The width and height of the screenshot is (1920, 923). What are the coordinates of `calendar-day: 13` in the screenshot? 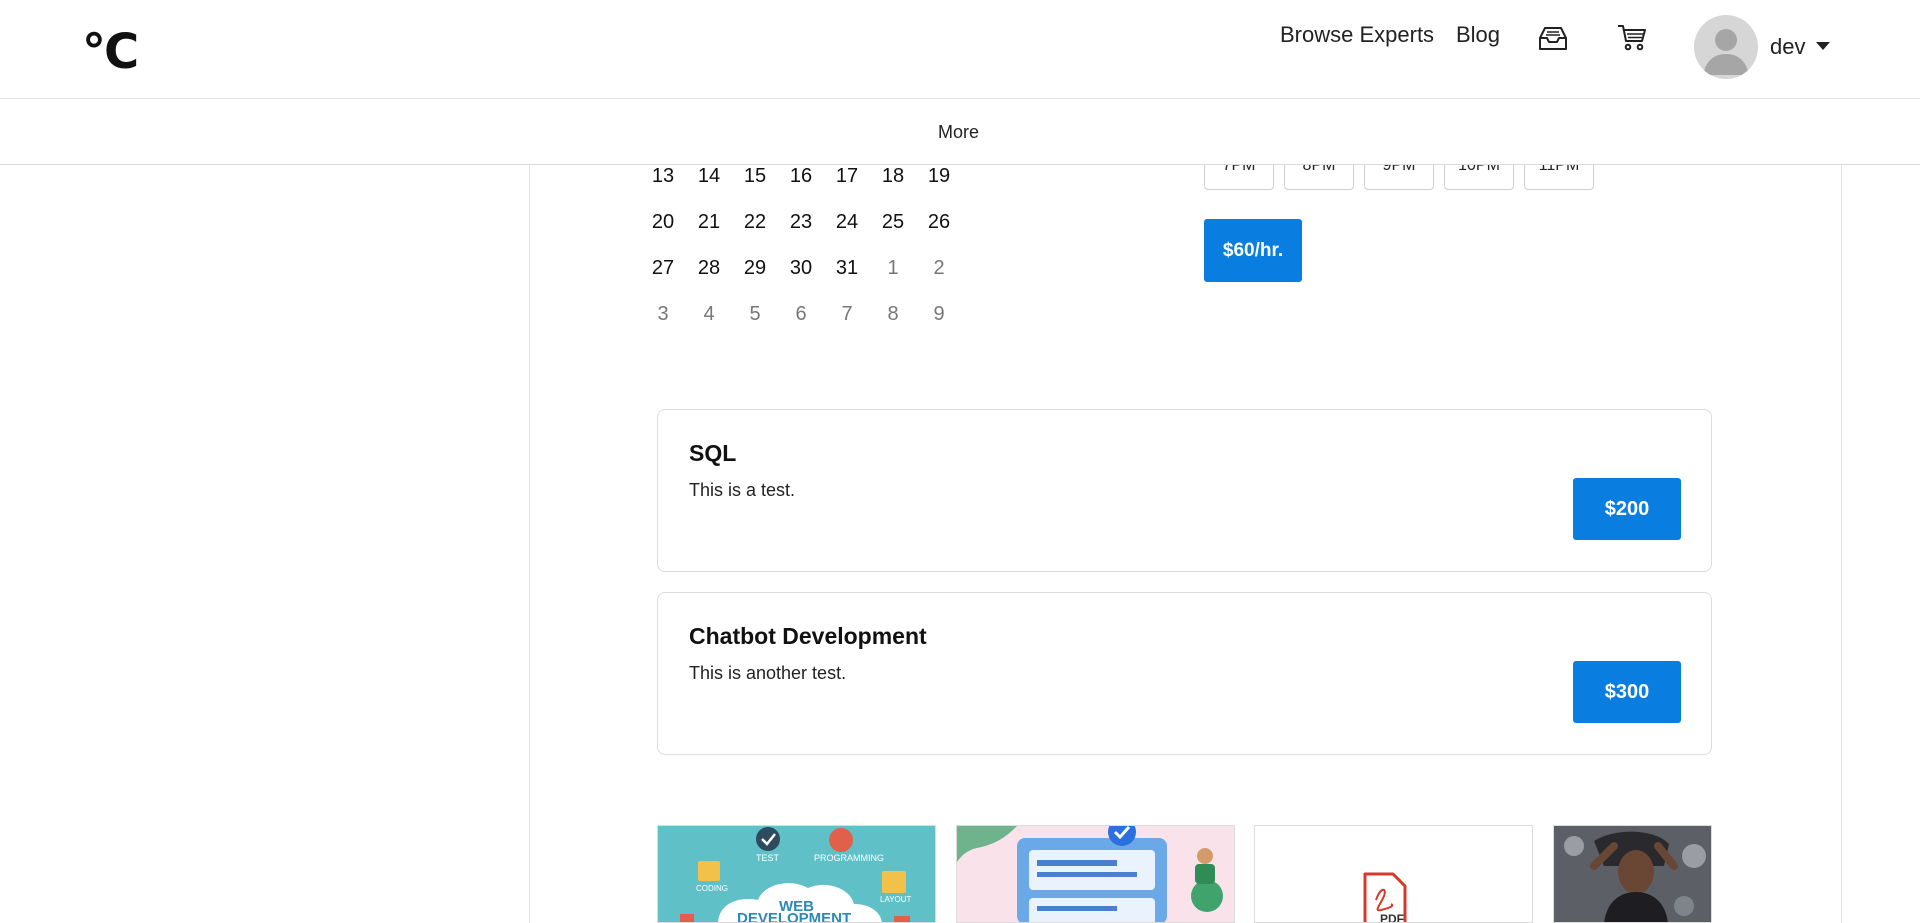 It's located at (663, 176).